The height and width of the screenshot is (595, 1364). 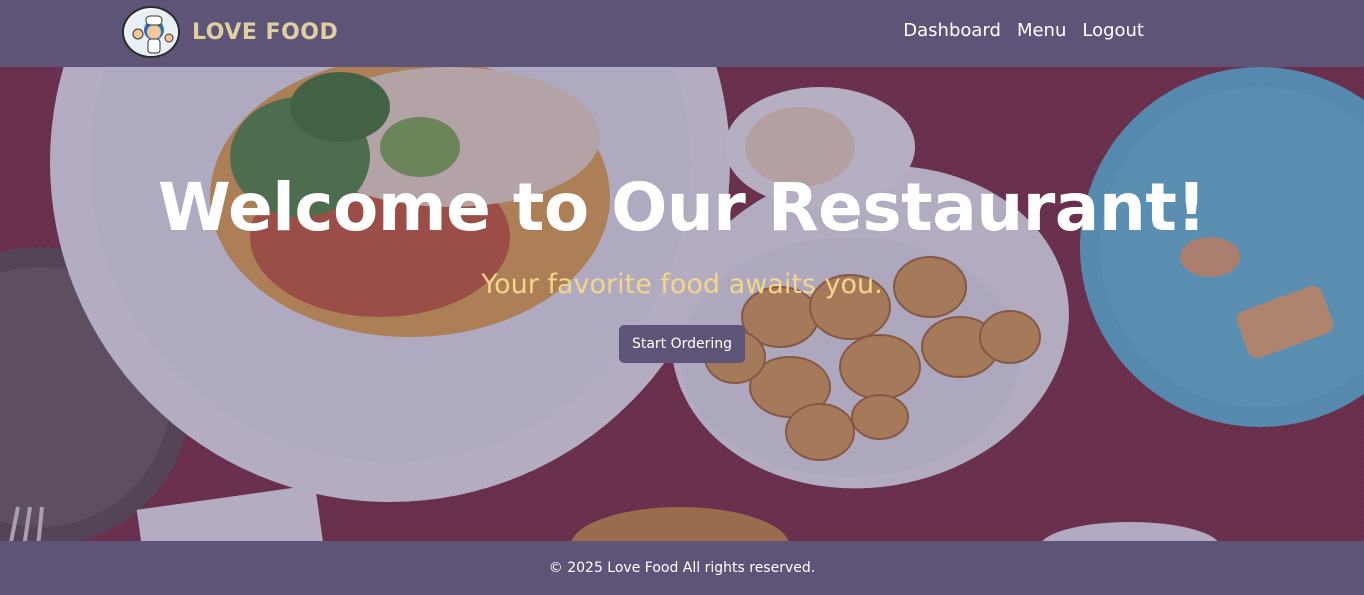 What do you see at coordinates (682, 344) in the screenshot?
I see `start-ordering-button: Start Ordering` at bounding box center [682, 344].